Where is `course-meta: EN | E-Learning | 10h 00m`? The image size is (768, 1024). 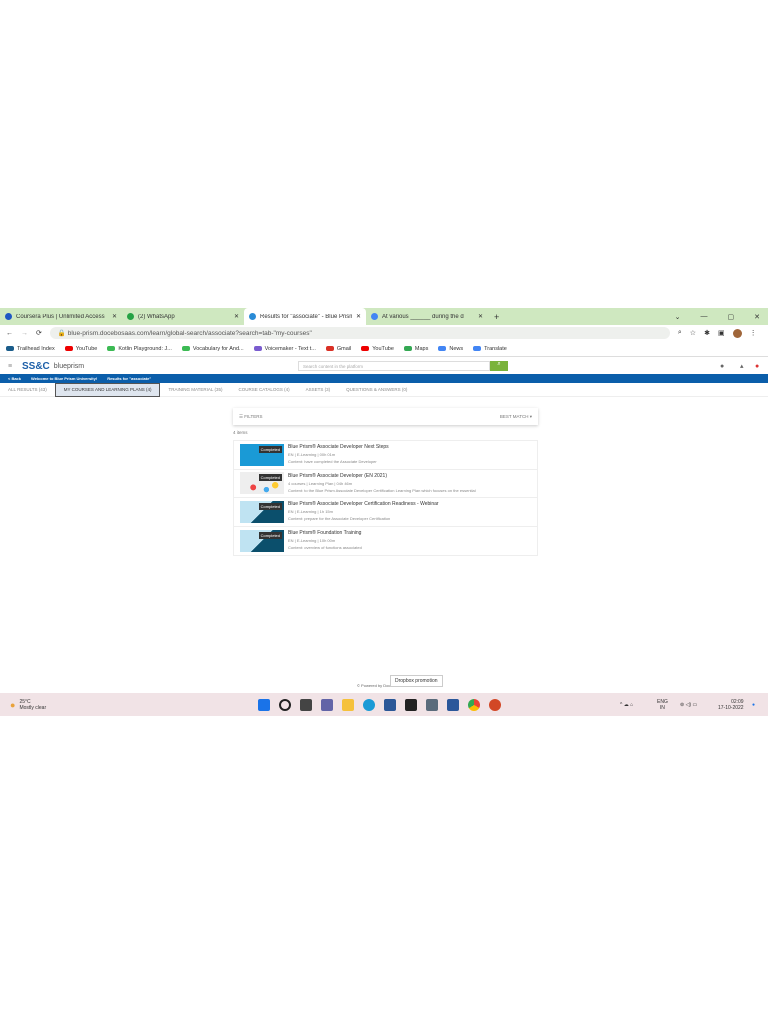
course-meta: EN | E-Learning | 10h 00m is located at coordinates (312, 541).